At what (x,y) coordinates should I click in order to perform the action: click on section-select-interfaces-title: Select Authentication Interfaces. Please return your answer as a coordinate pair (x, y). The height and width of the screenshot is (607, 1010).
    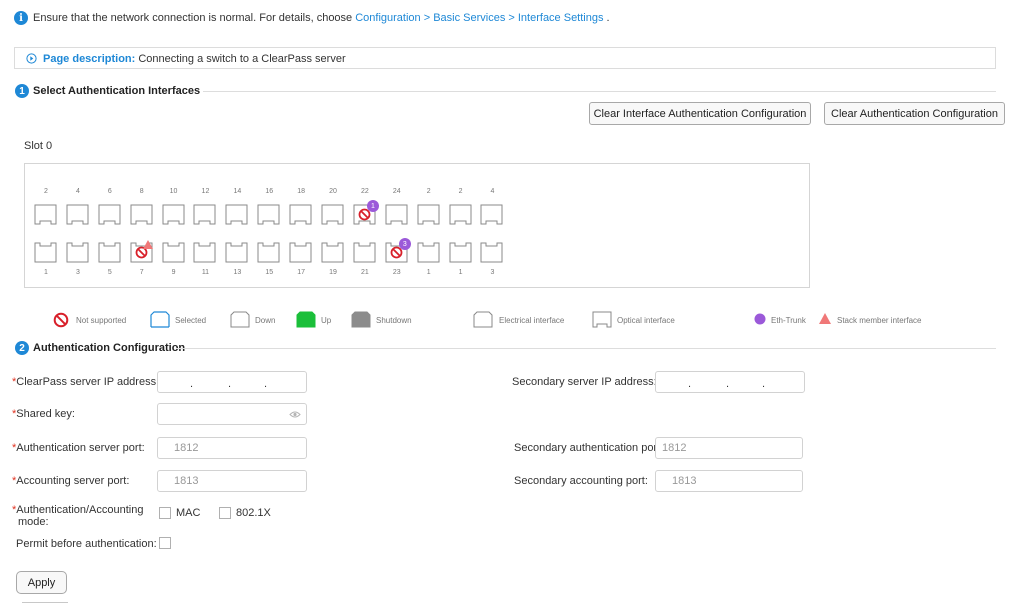
    Looking at the image, I should click on (117, 91).